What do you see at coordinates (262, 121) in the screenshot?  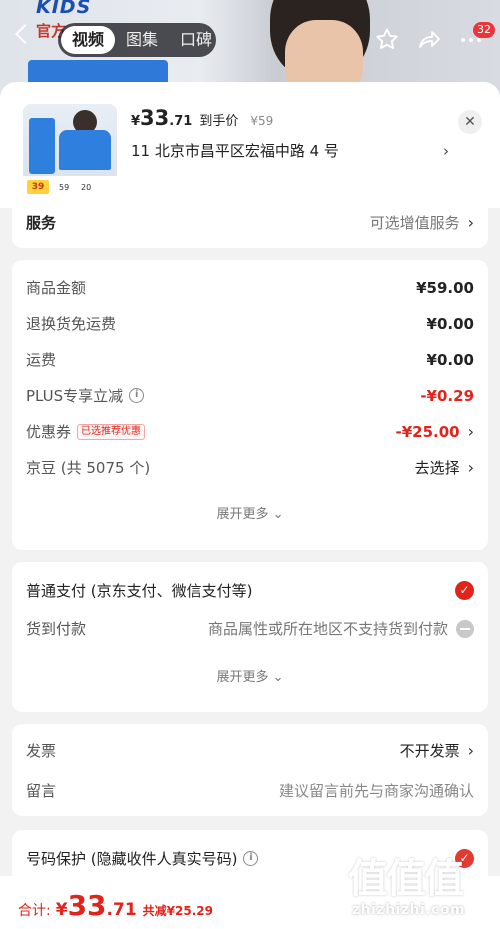 I see `original-price: ¥59` at bounding box center [262, 121].